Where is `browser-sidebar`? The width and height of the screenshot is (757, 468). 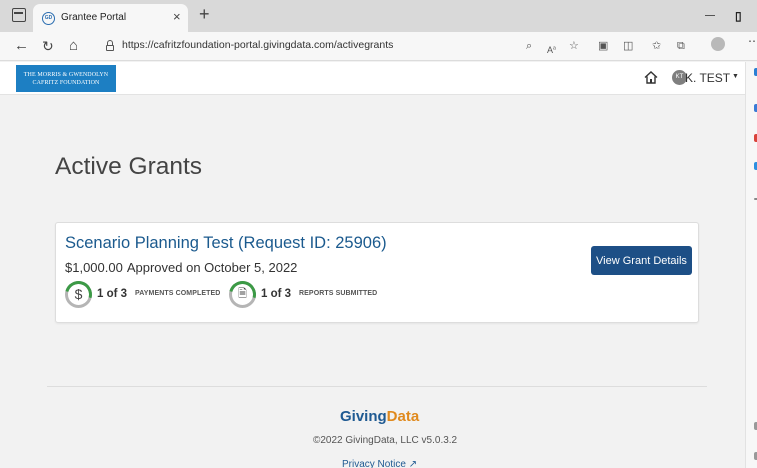
browser-sidebar is located at coordinates (751, 265).